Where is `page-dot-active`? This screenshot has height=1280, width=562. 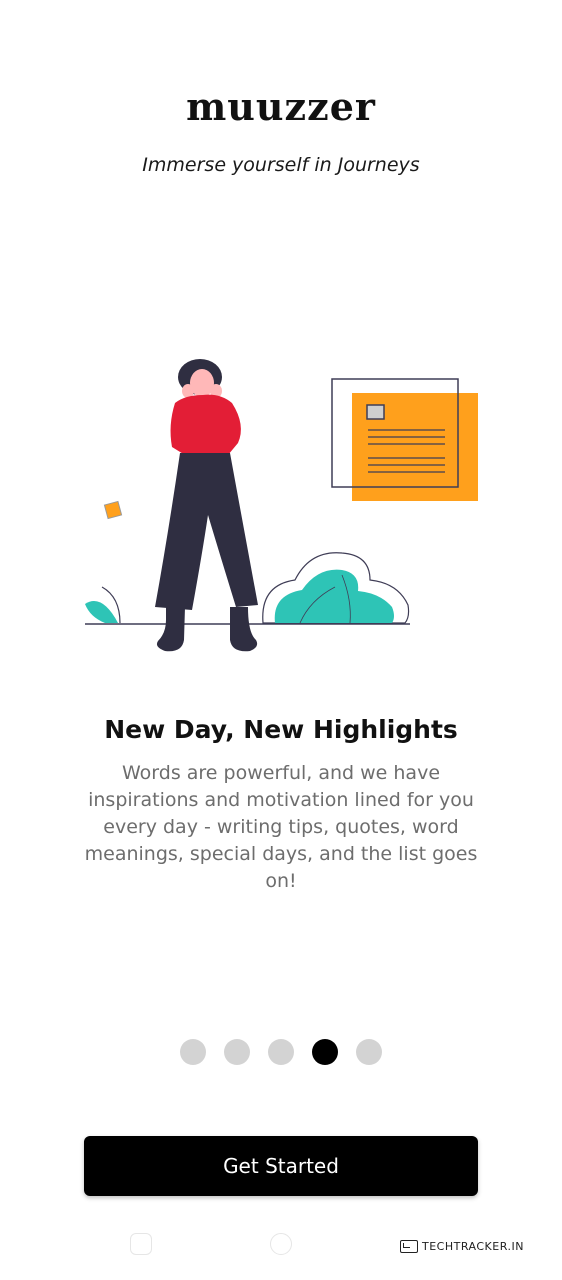
page-dot-active is located at coordinates (325, 1052).